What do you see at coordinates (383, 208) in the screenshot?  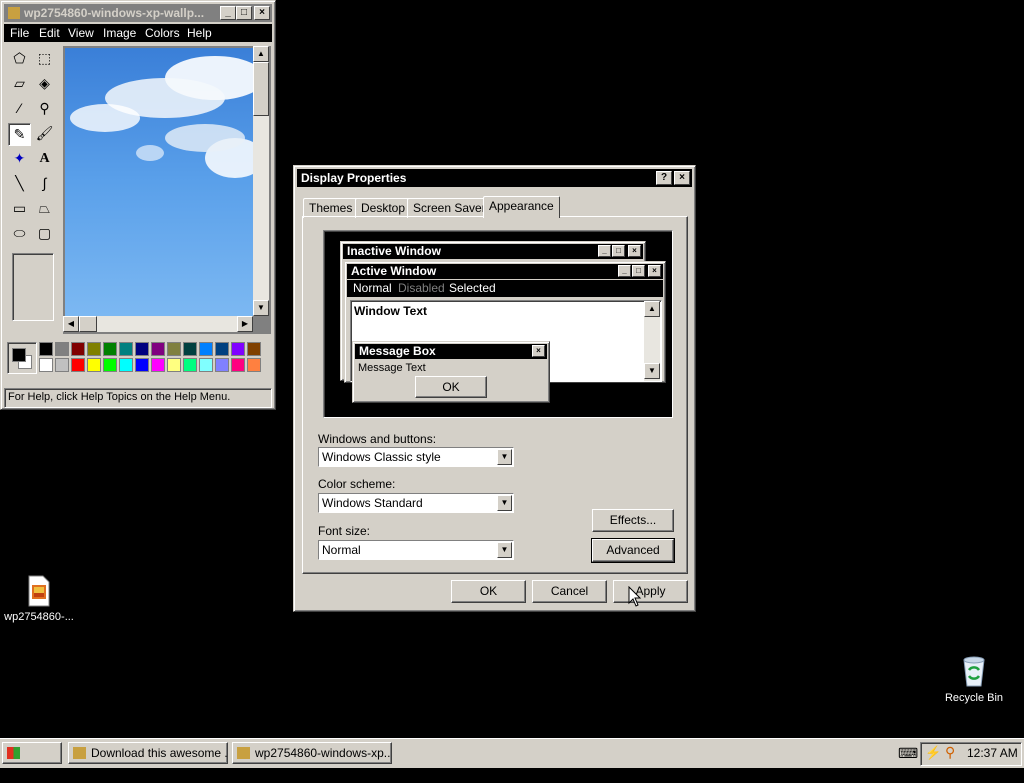 I see `tab-desktop: Desktop` at bounding box center [383, 208].